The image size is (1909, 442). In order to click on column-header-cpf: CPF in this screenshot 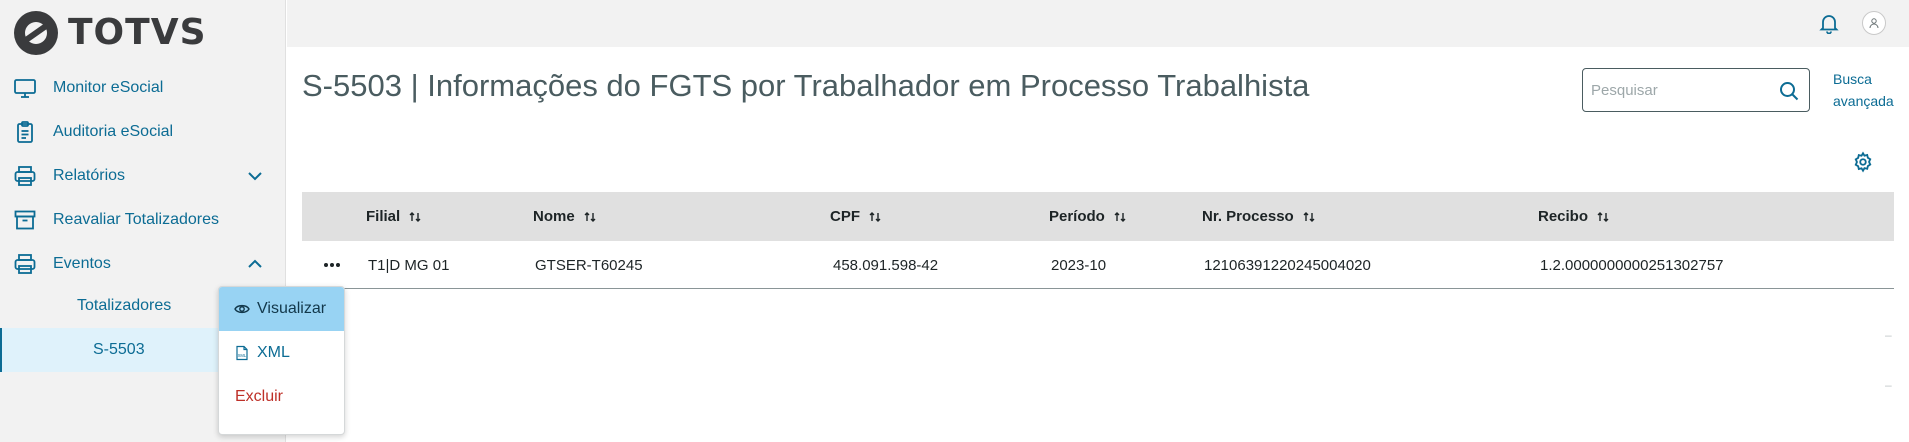, I will do `click(856, 216)`.